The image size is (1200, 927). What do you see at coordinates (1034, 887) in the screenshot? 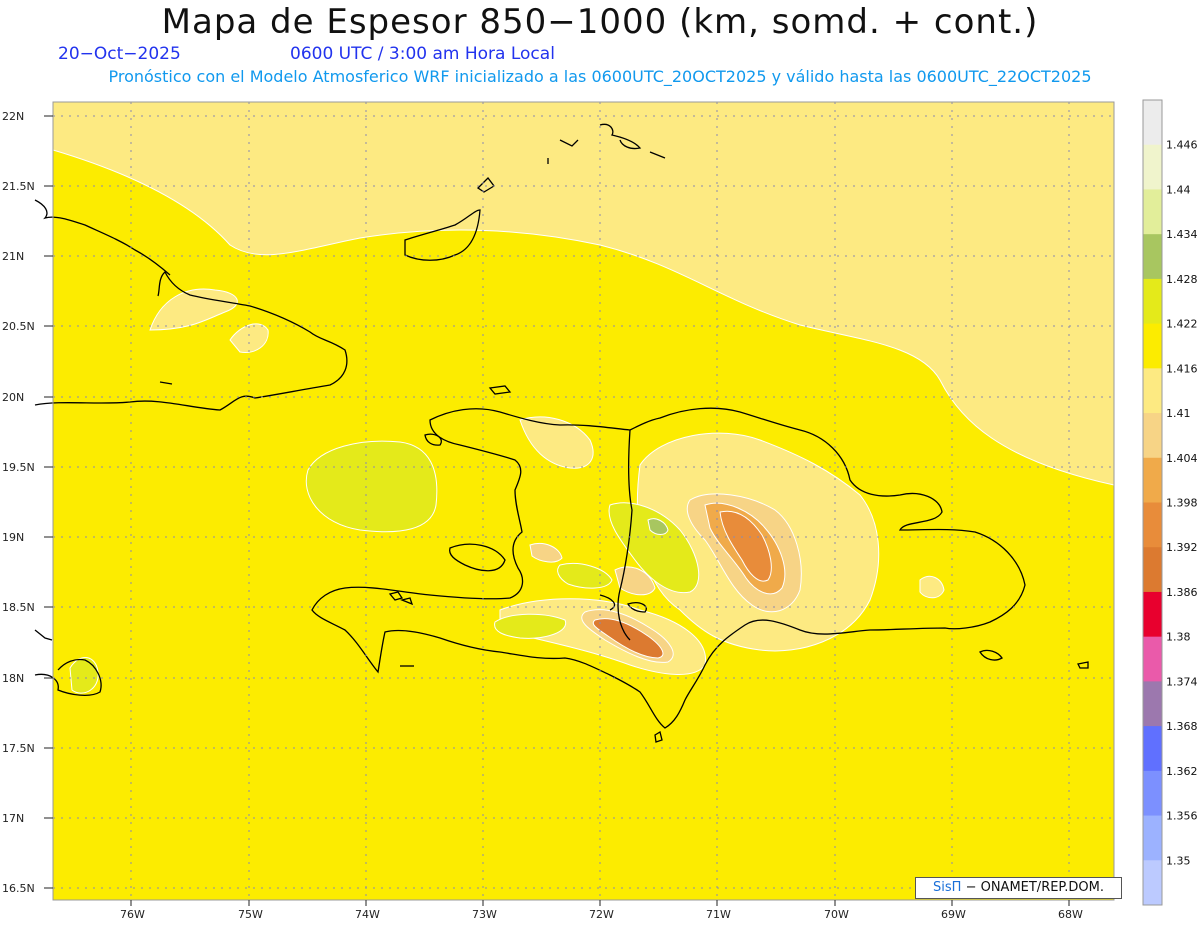
I see `credit-text: − ONAMET/REP.DOM.` at bounding box center [1034, 887].